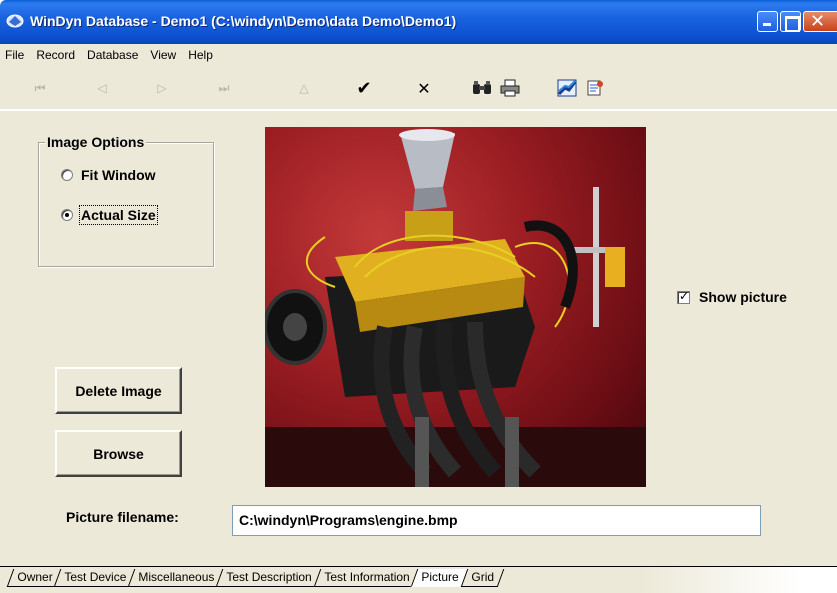  I want to click on browse-button: Browse, so click(118, 453).